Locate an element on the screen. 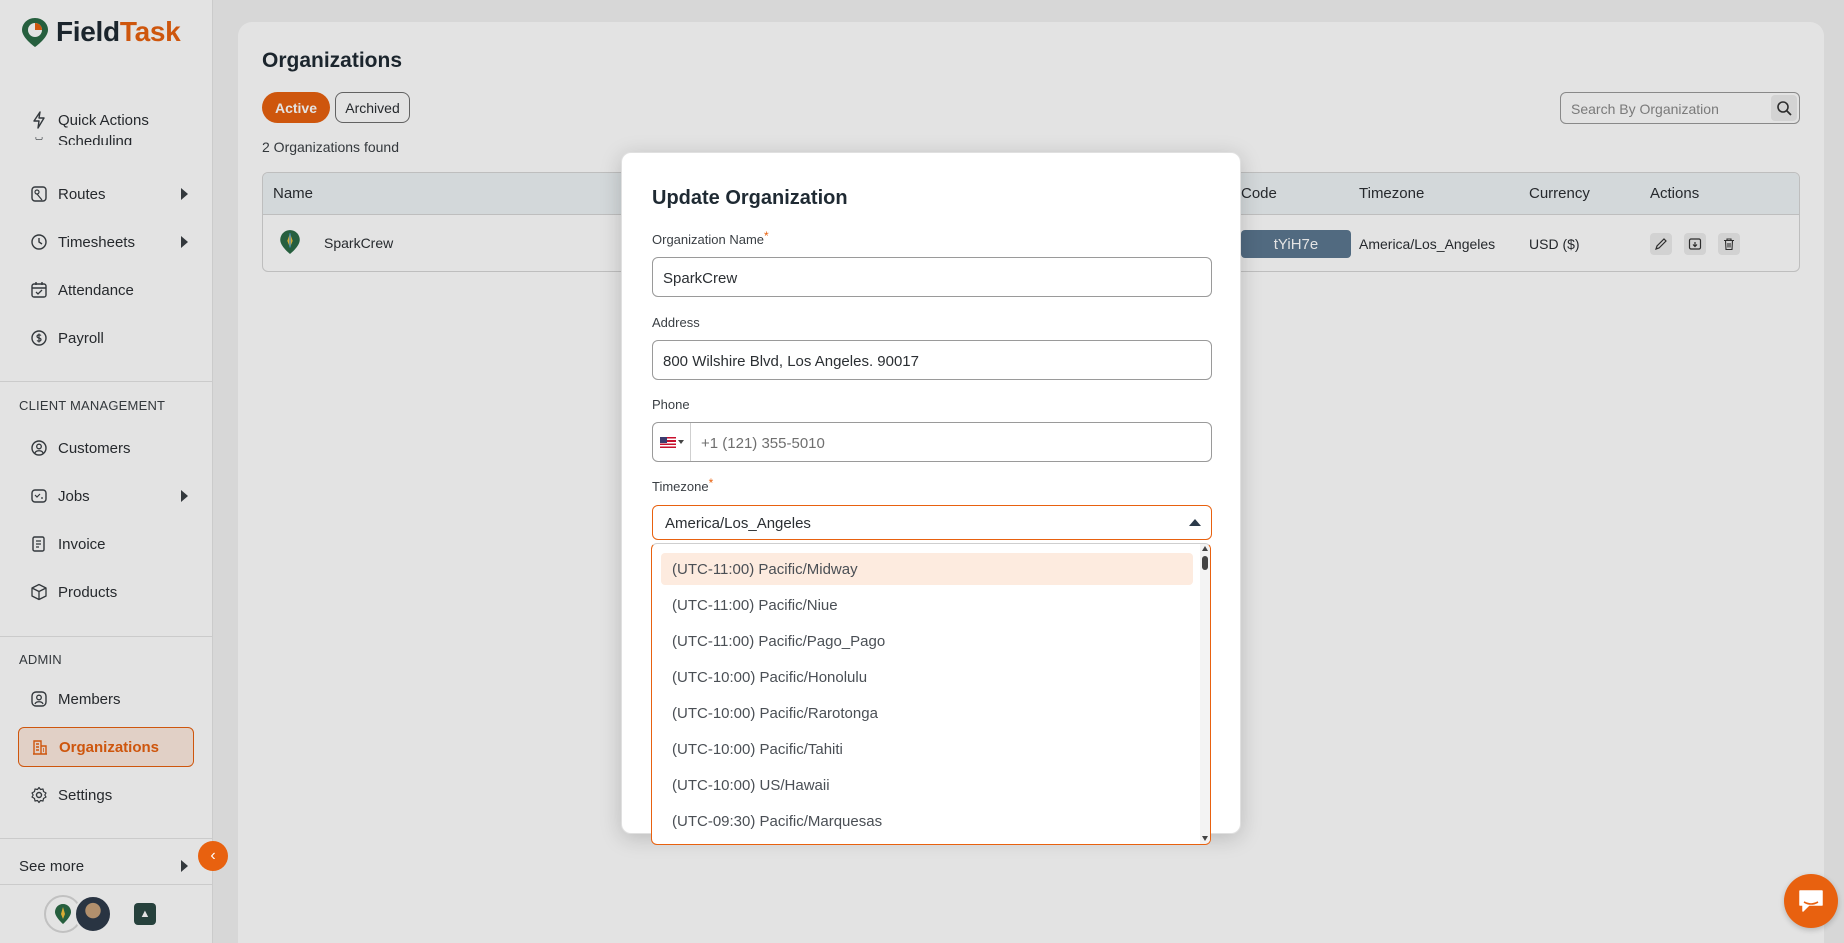 The image size is (1844, 943). timezone-option: (UTC-10:00) Pacific/Rarotonga is located at coordinates (927, 713).